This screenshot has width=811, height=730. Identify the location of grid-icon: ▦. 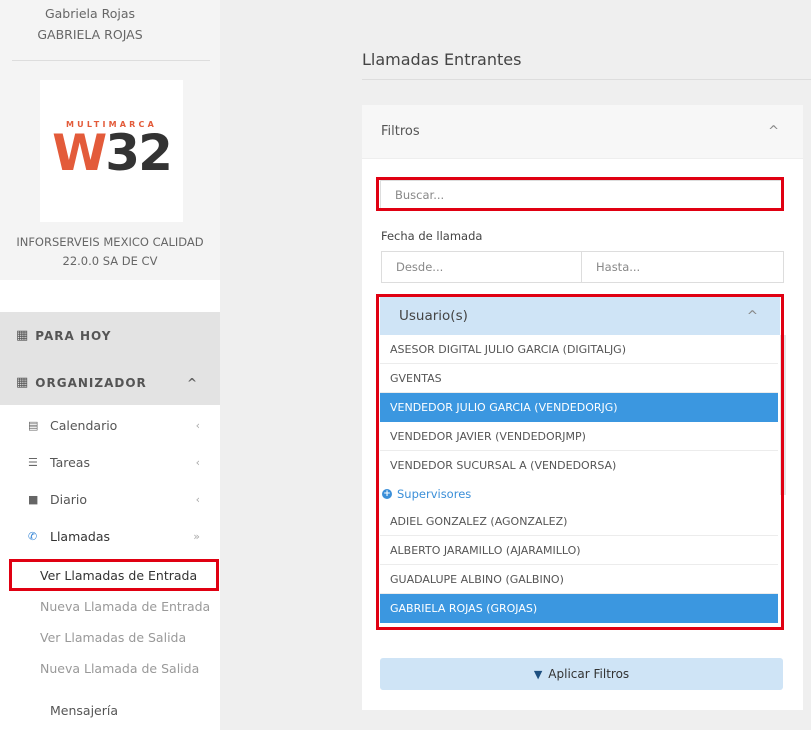
(23, 382).